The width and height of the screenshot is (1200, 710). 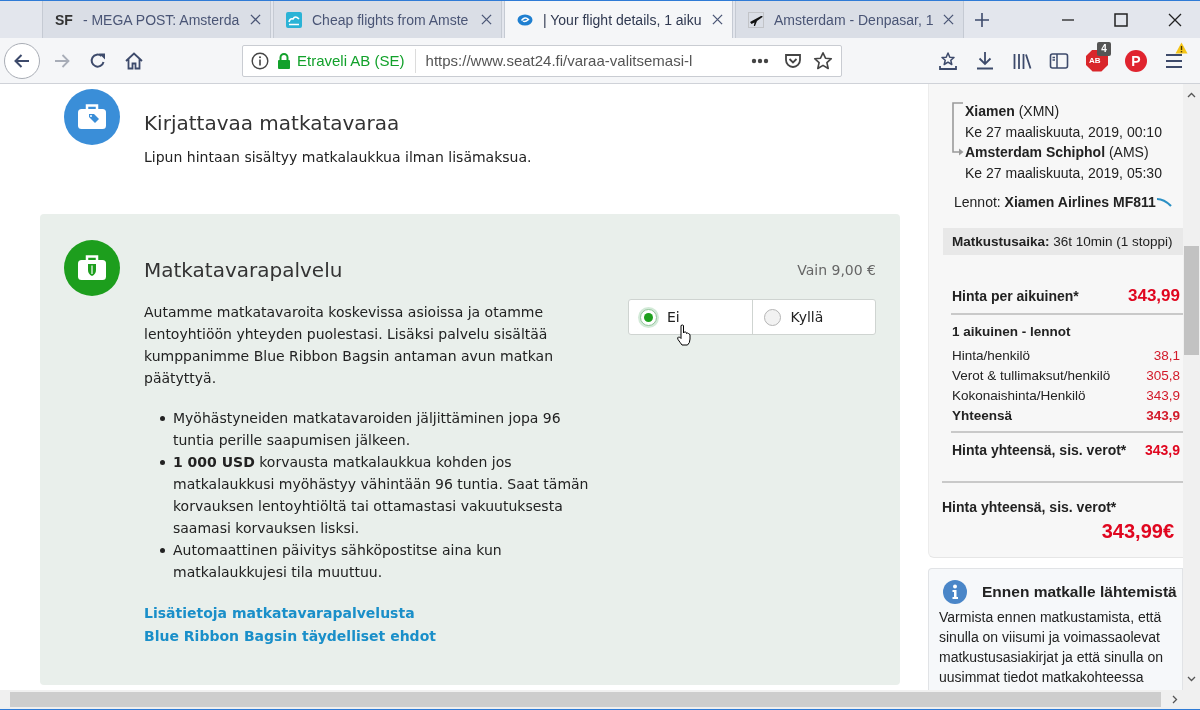 What do you see at coordinates (1012, 332) in the screenshot?
I see `breakdown-title: 1 aikuinen - lennot` at bounding box center [1012, 332].